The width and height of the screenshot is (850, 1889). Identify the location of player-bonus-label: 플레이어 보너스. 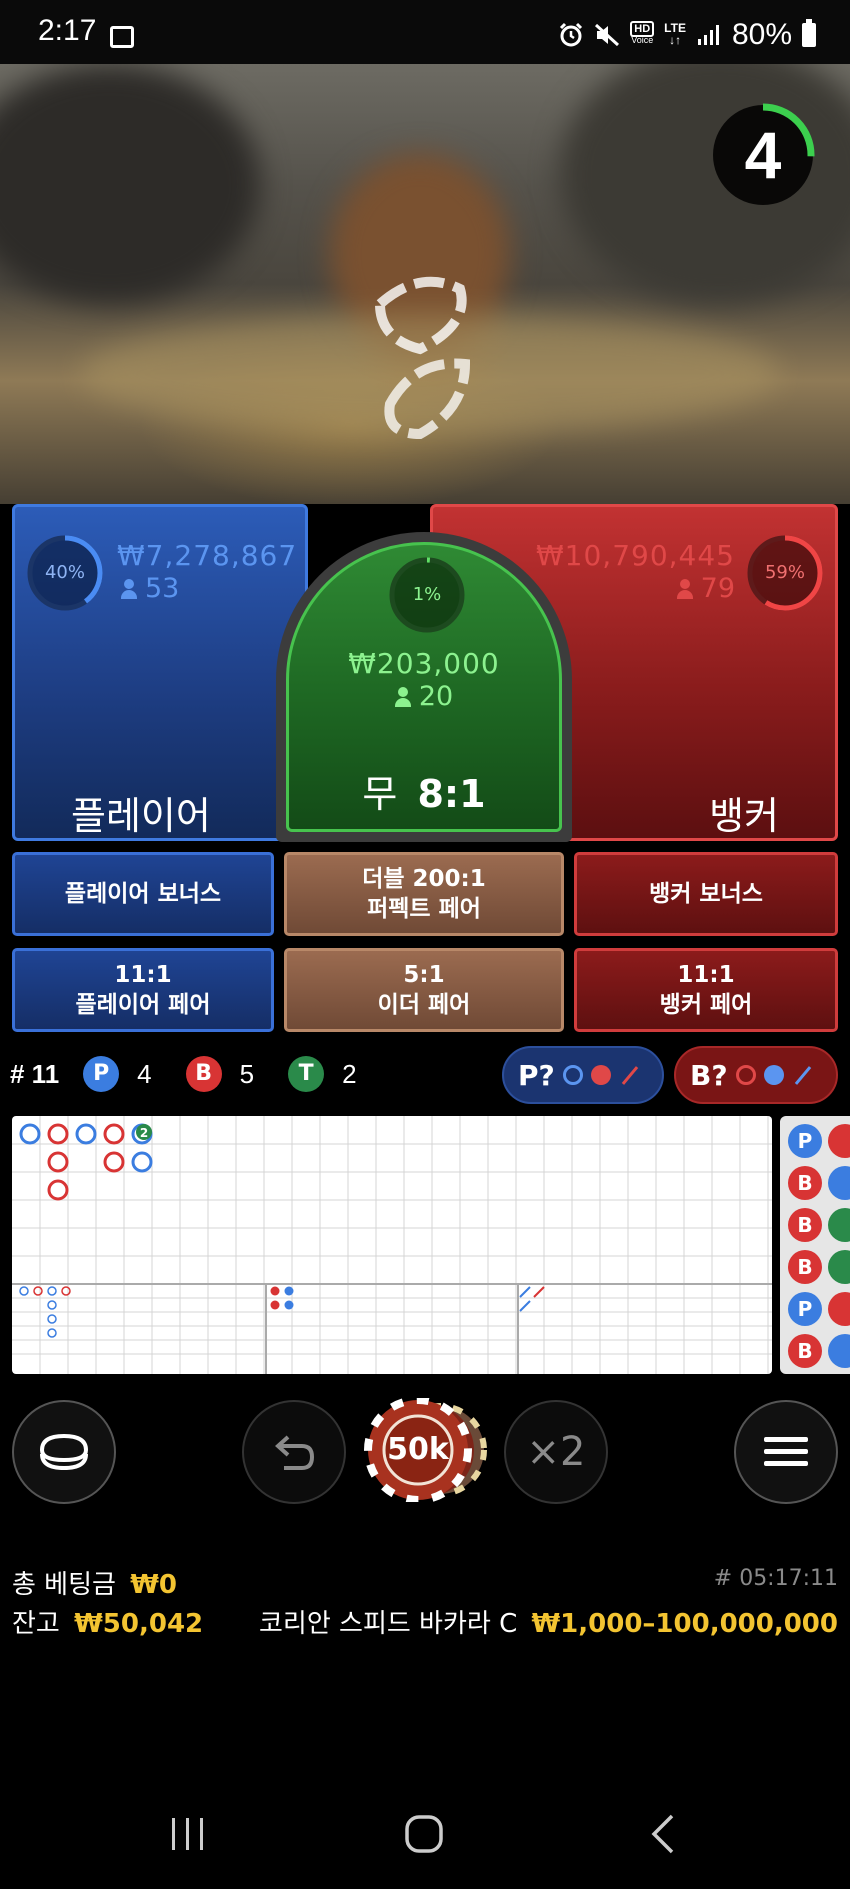
(143, 894).